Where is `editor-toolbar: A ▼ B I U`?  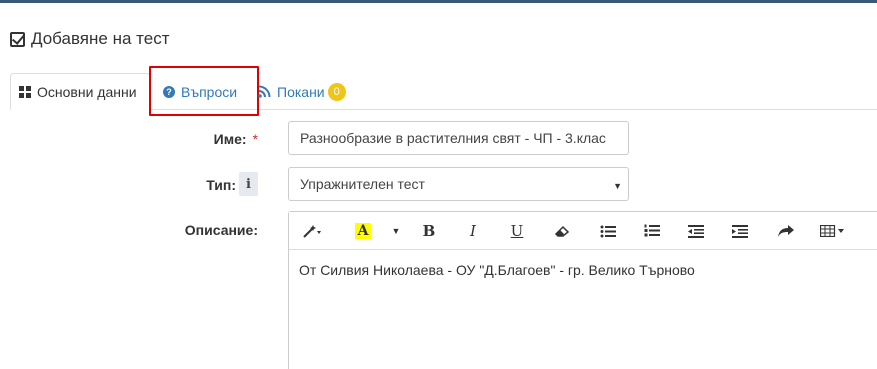
editor-toolbar: A ▼ B I U is located at coordinates (583, 231).